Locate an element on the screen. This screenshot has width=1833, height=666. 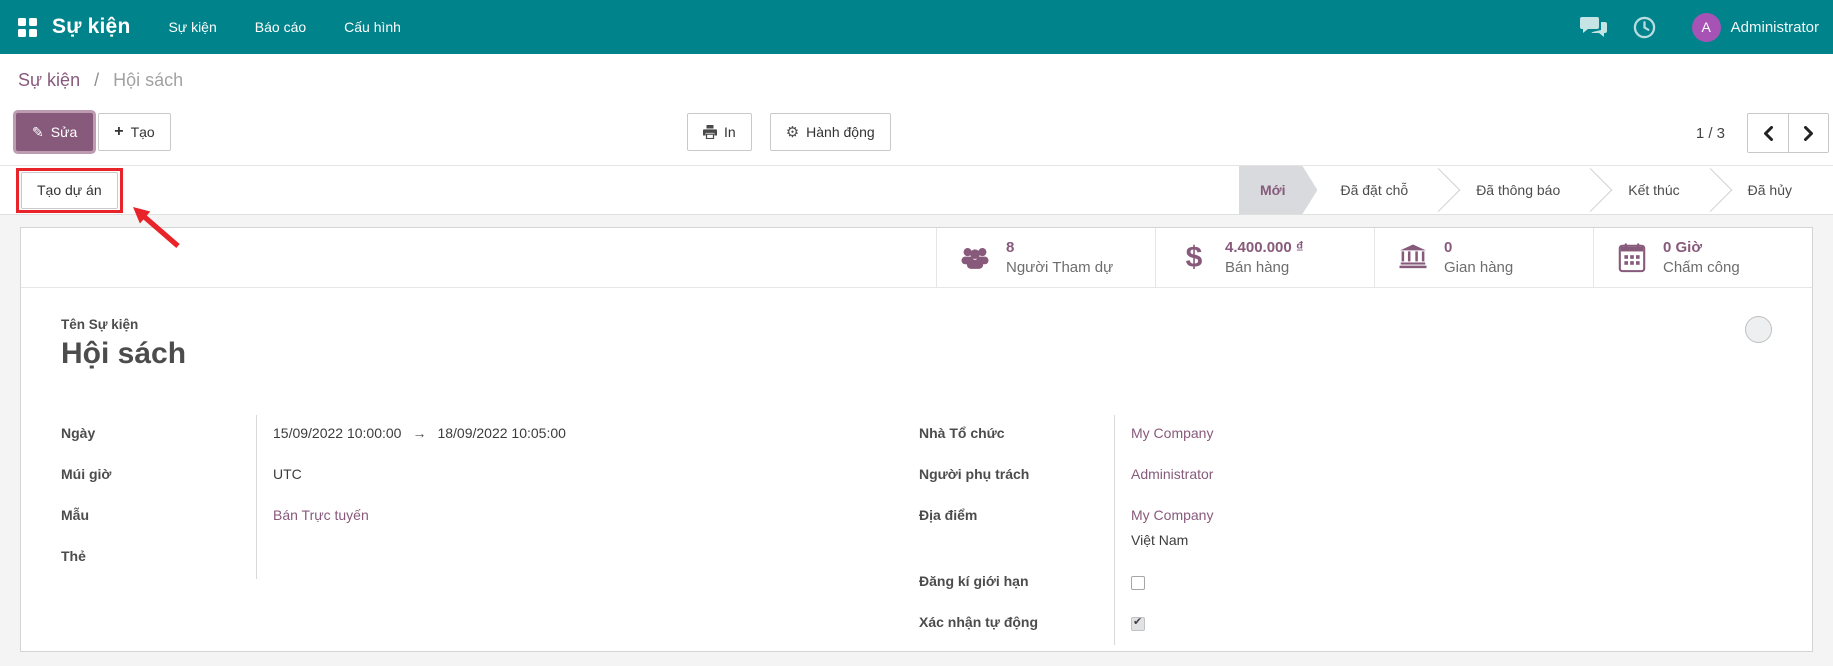
stat-value: 8 is located at coordinates (1010, 247).